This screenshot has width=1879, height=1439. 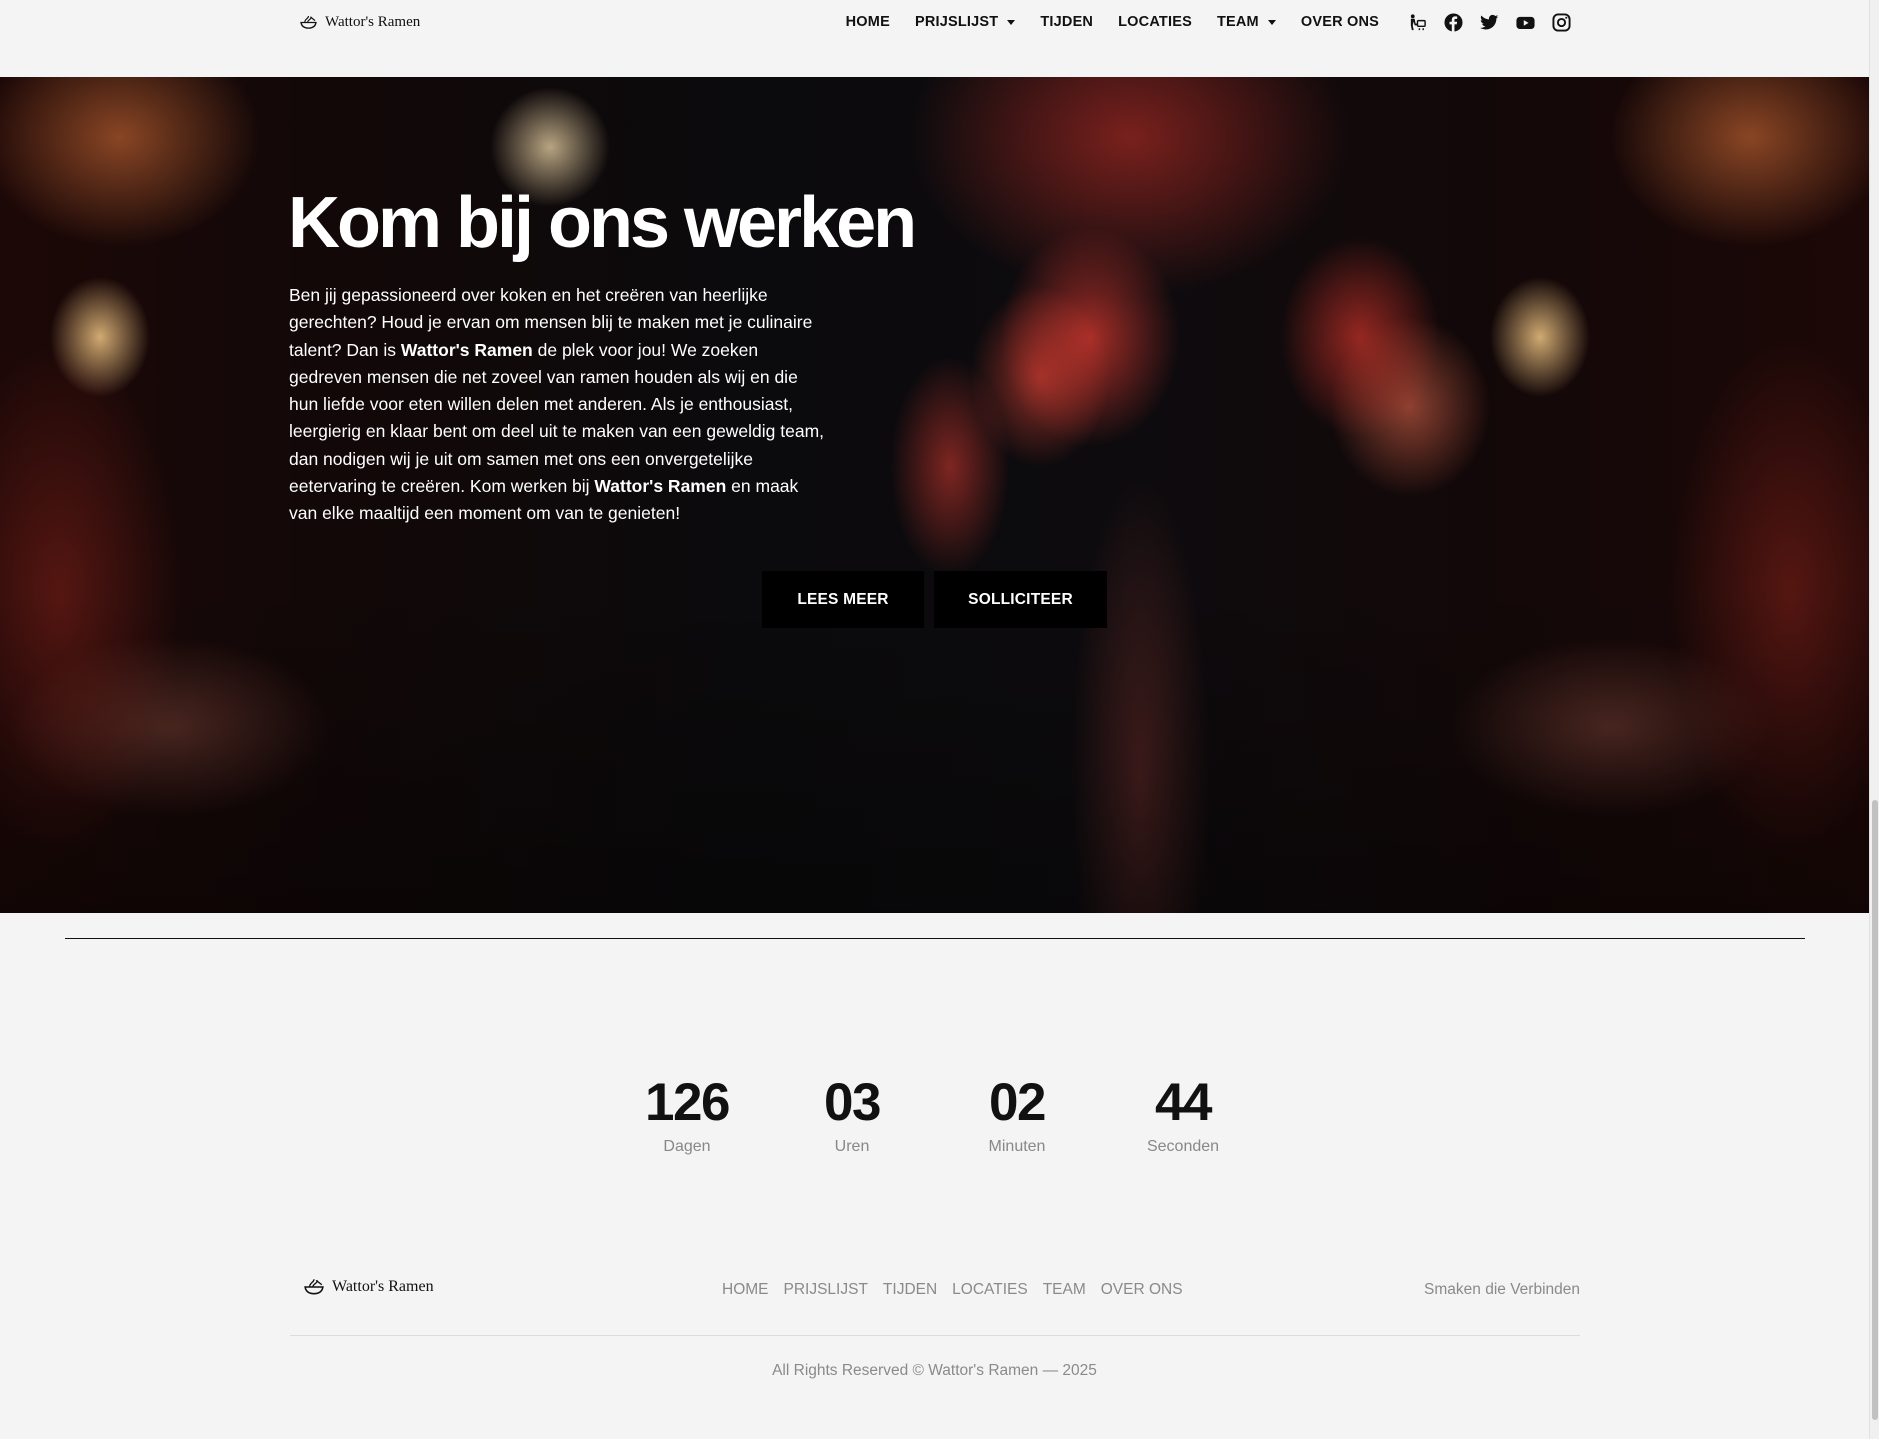 I want to click on nav-item-locaties: LOCATIES, so click(x=1155, y=22).